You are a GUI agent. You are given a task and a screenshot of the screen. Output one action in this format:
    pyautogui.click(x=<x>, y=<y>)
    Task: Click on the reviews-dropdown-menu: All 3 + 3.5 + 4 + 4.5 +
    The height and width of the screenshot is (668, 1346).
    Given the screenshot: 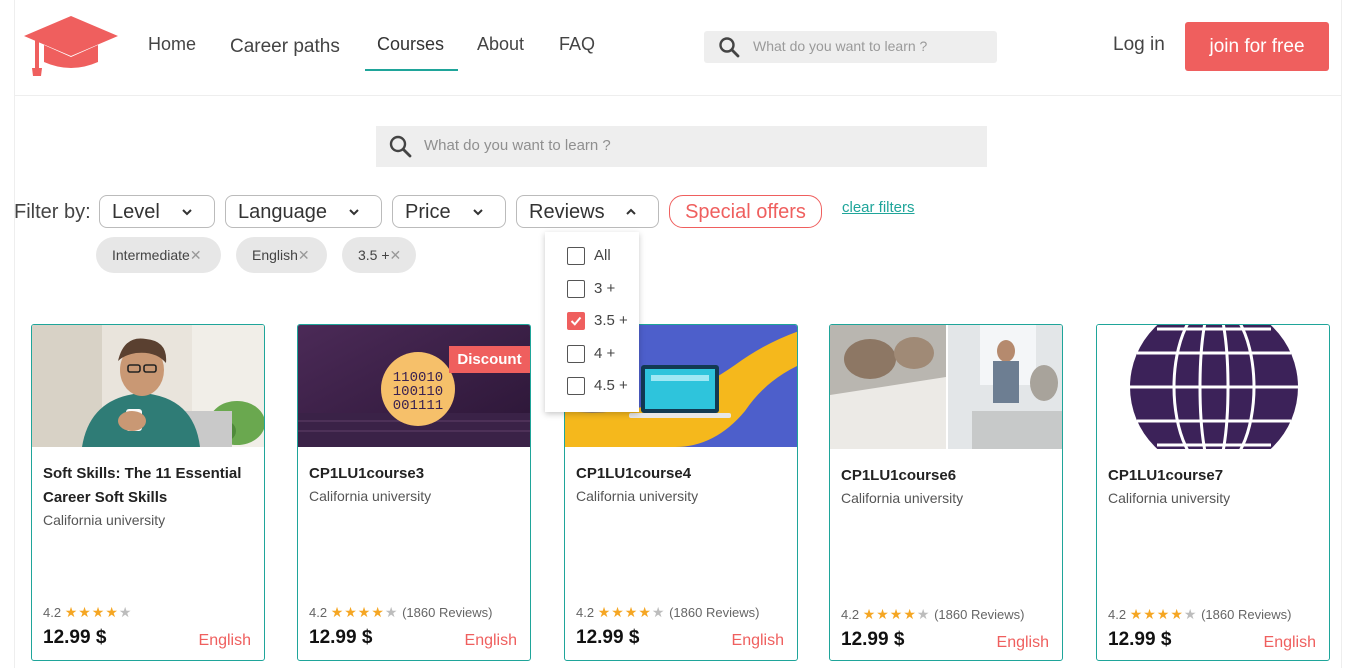 What is the action you would take?
    pyautogui.click(x=592, y=322)
    